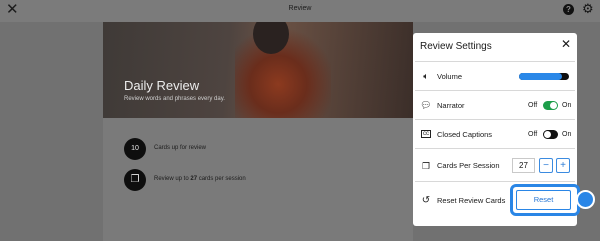 The height and width of the screenshot is (241, 600). Describe the element at coordinates (543, 200) in the screenshot. I see `reset-button: Reset` at that location.